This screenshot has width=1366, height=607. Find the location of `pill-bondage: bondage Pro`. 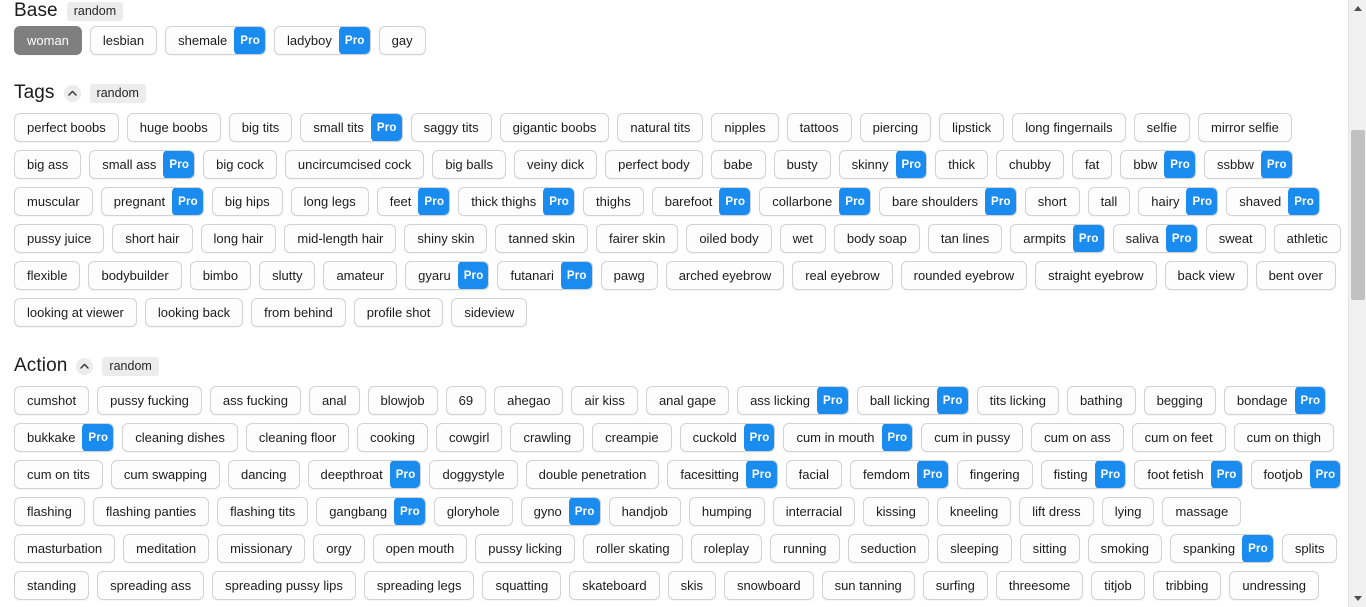

pill-bondage: bondage Pro is located at coordinates (1275, 400).